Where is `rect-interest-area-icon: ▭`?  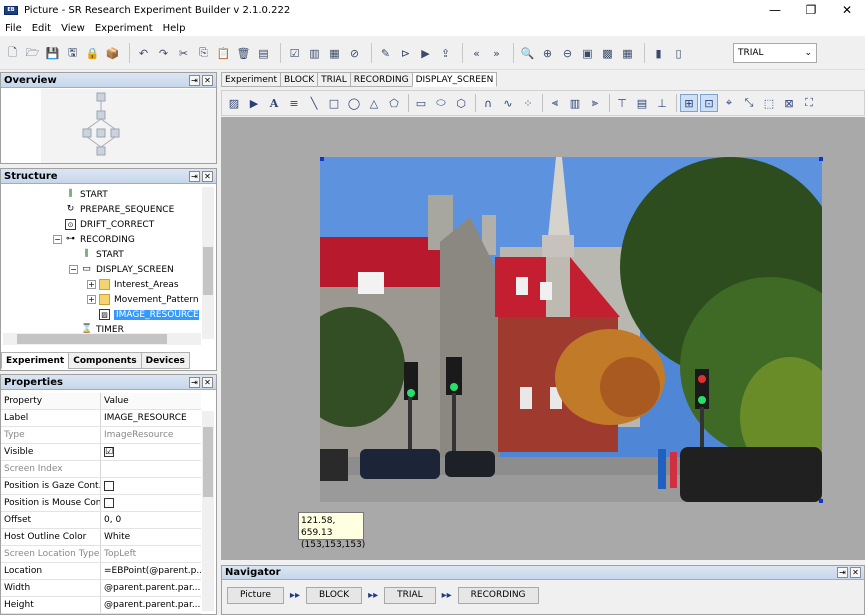
rect-interest-area-icon: ▭ is located at coordinates (421, 103).